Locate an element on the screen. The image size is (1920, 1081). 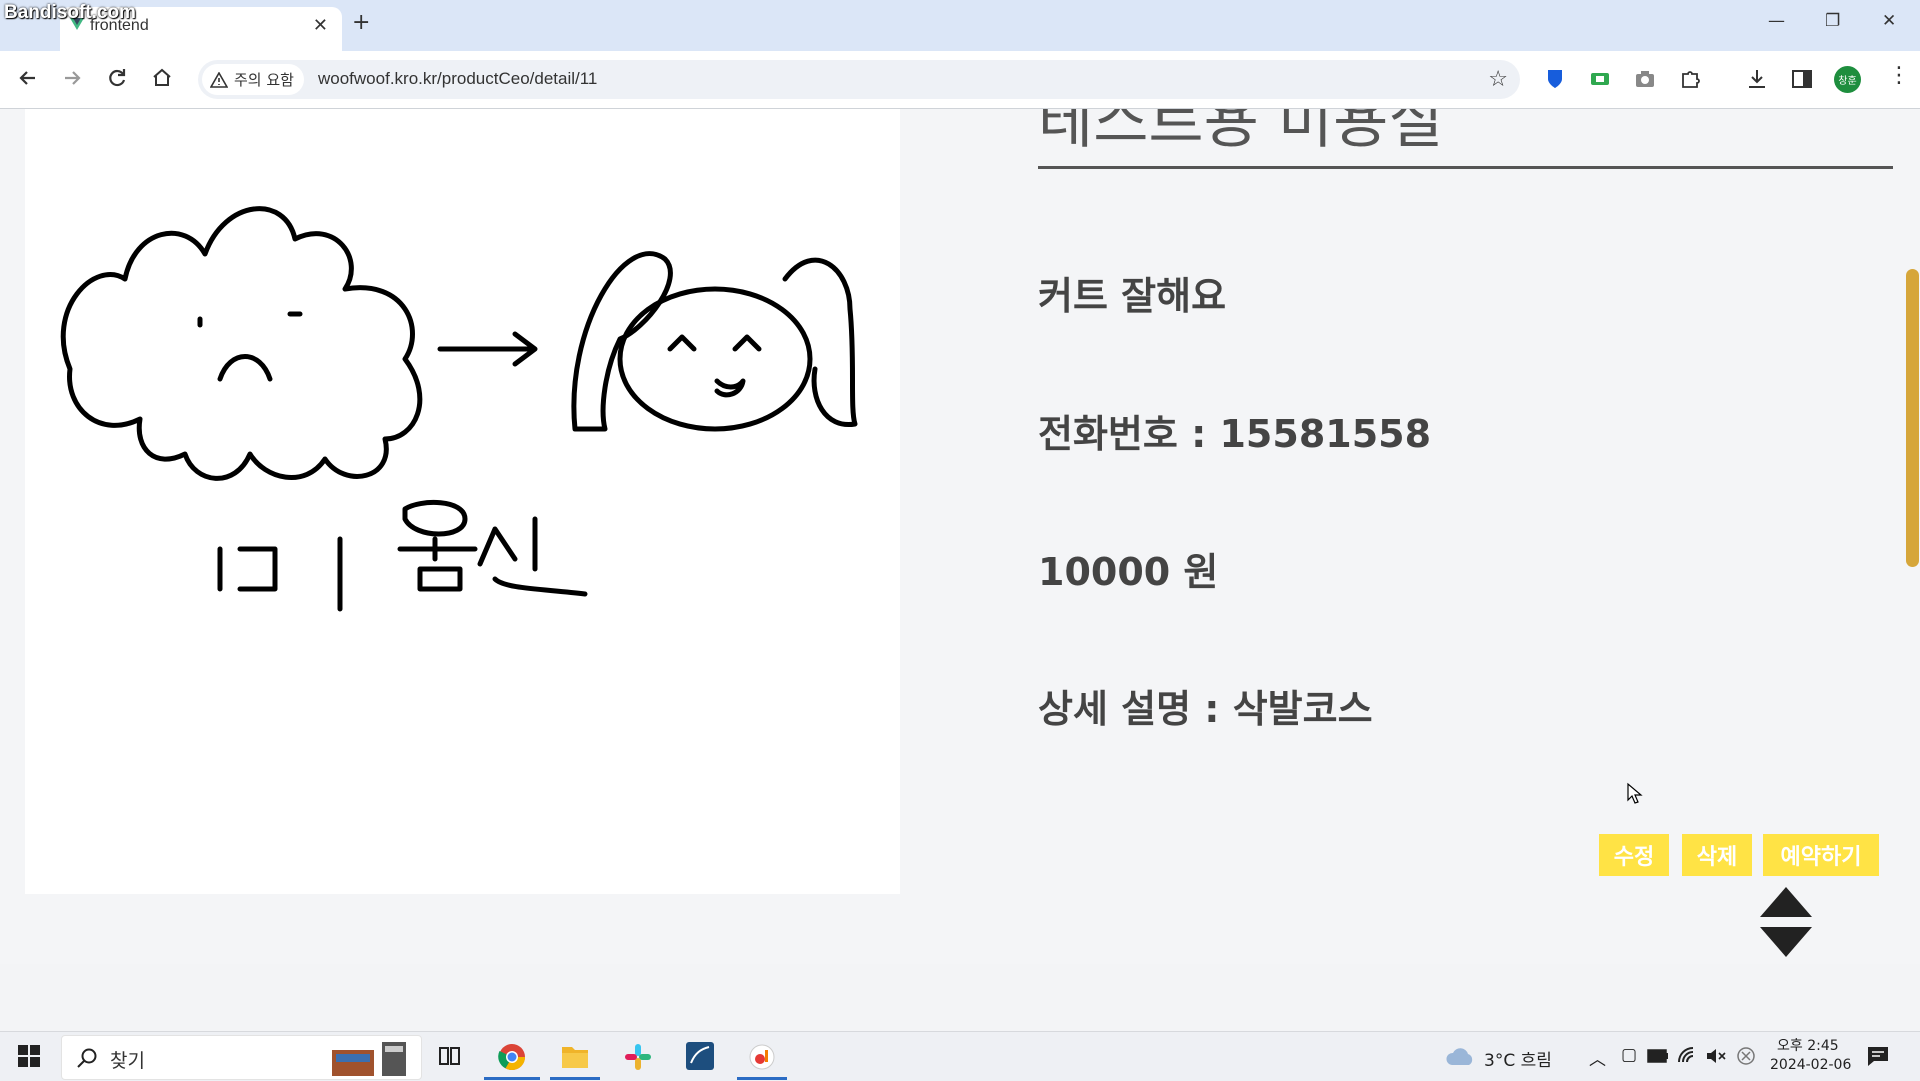
profile-avatar: 창훈 is located at coordinates (1847, 79).